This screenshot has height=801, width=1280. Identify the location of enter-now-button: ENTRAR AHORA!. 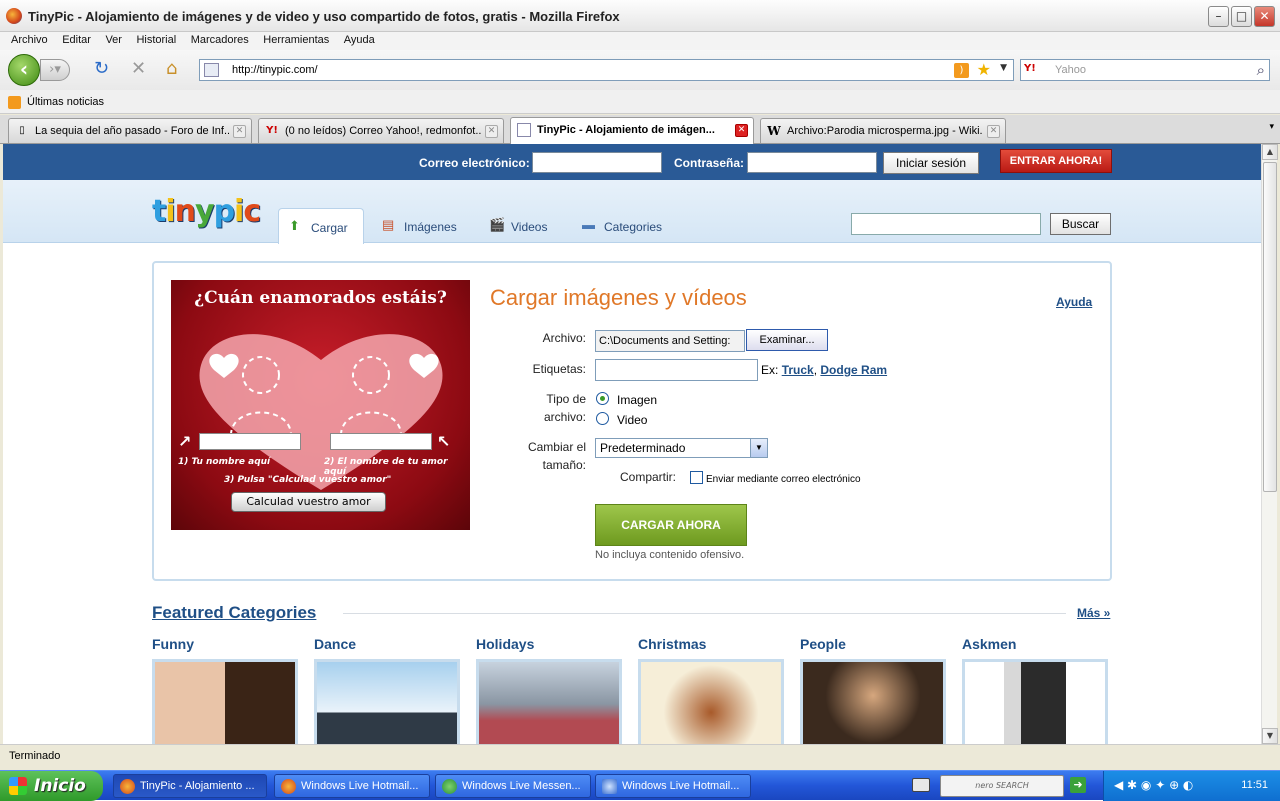
(1056, 161).